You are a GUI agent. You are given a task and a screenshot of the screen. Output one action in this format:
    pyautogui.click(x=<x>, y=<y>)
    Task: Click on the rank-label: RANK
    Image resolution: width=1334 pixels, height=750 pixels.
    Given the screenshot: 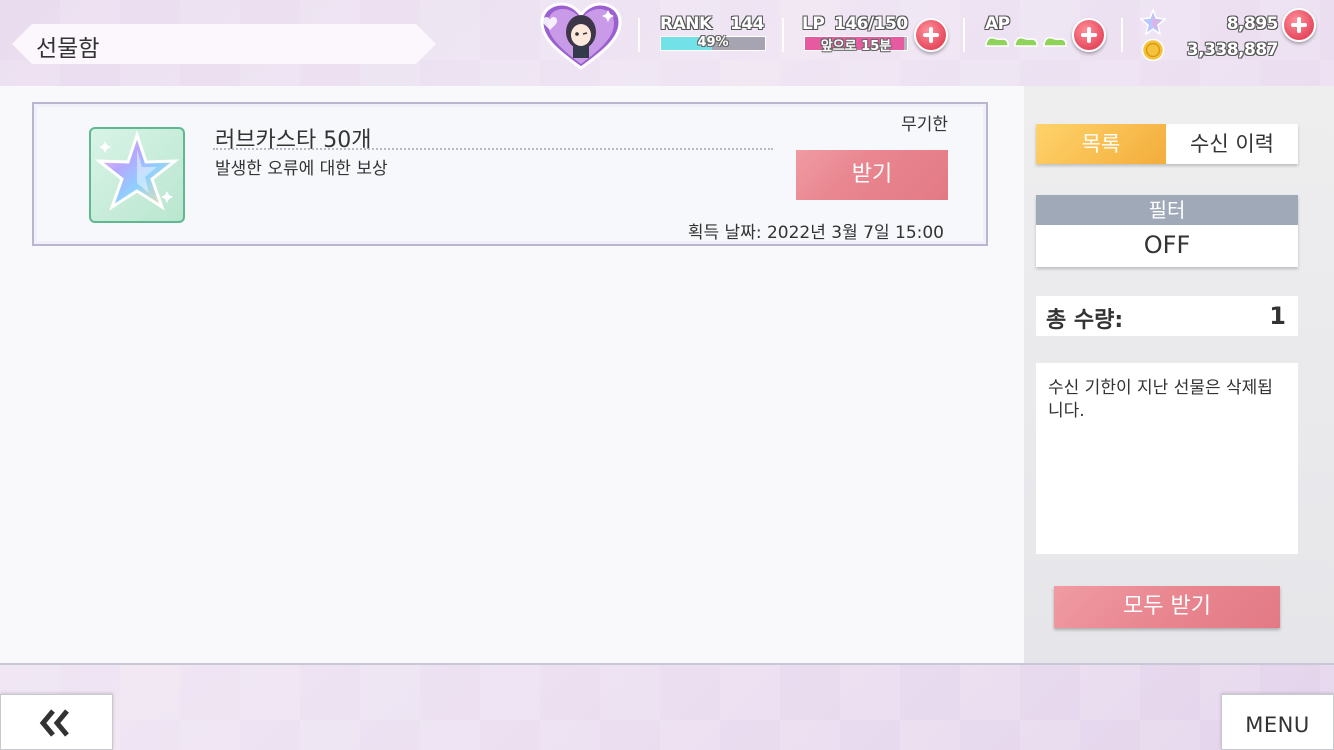 What is the action you would take?
    pyautogui.click(x=686, y=24)
    